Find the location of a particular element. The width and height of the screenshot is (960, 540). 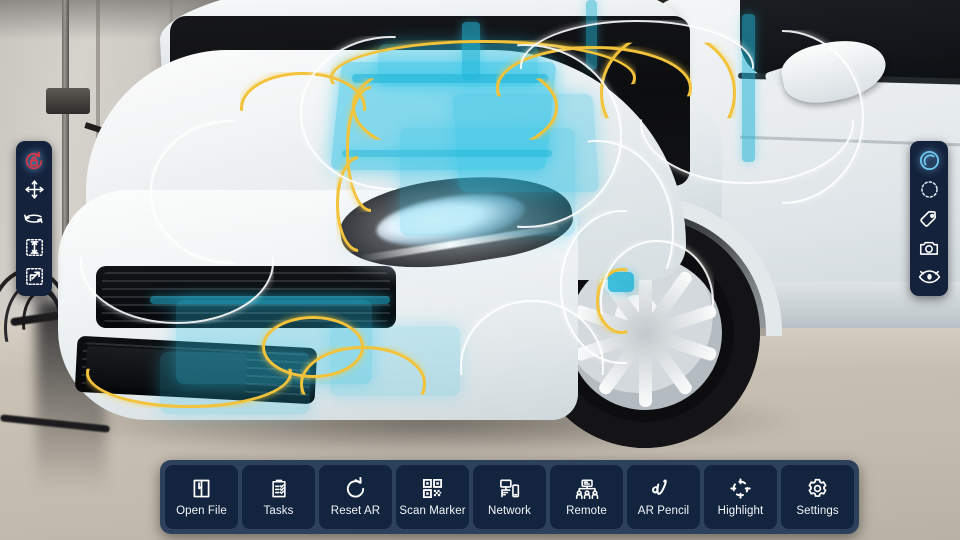

tool-label: Reset AR is located at coordinates (355, 511).